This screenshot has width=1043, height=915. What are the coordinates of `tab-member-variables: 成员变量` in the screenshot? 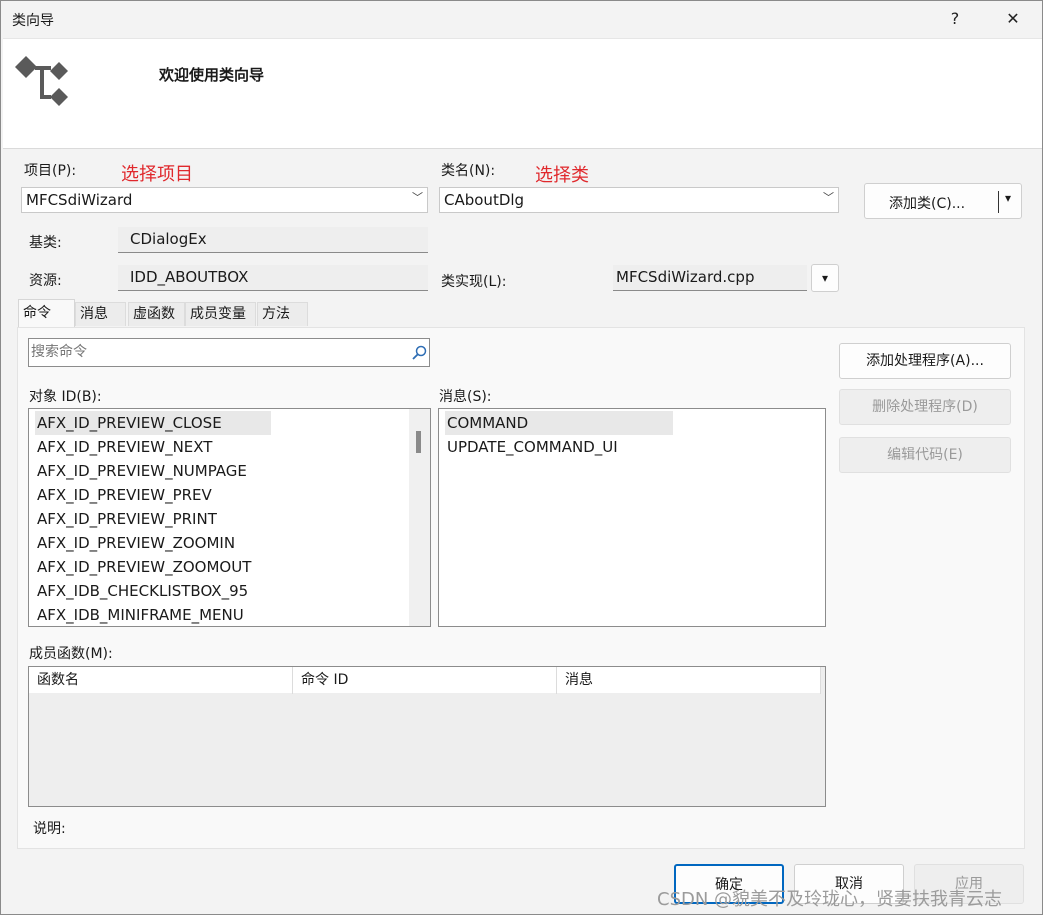 It's located at (220, 314).